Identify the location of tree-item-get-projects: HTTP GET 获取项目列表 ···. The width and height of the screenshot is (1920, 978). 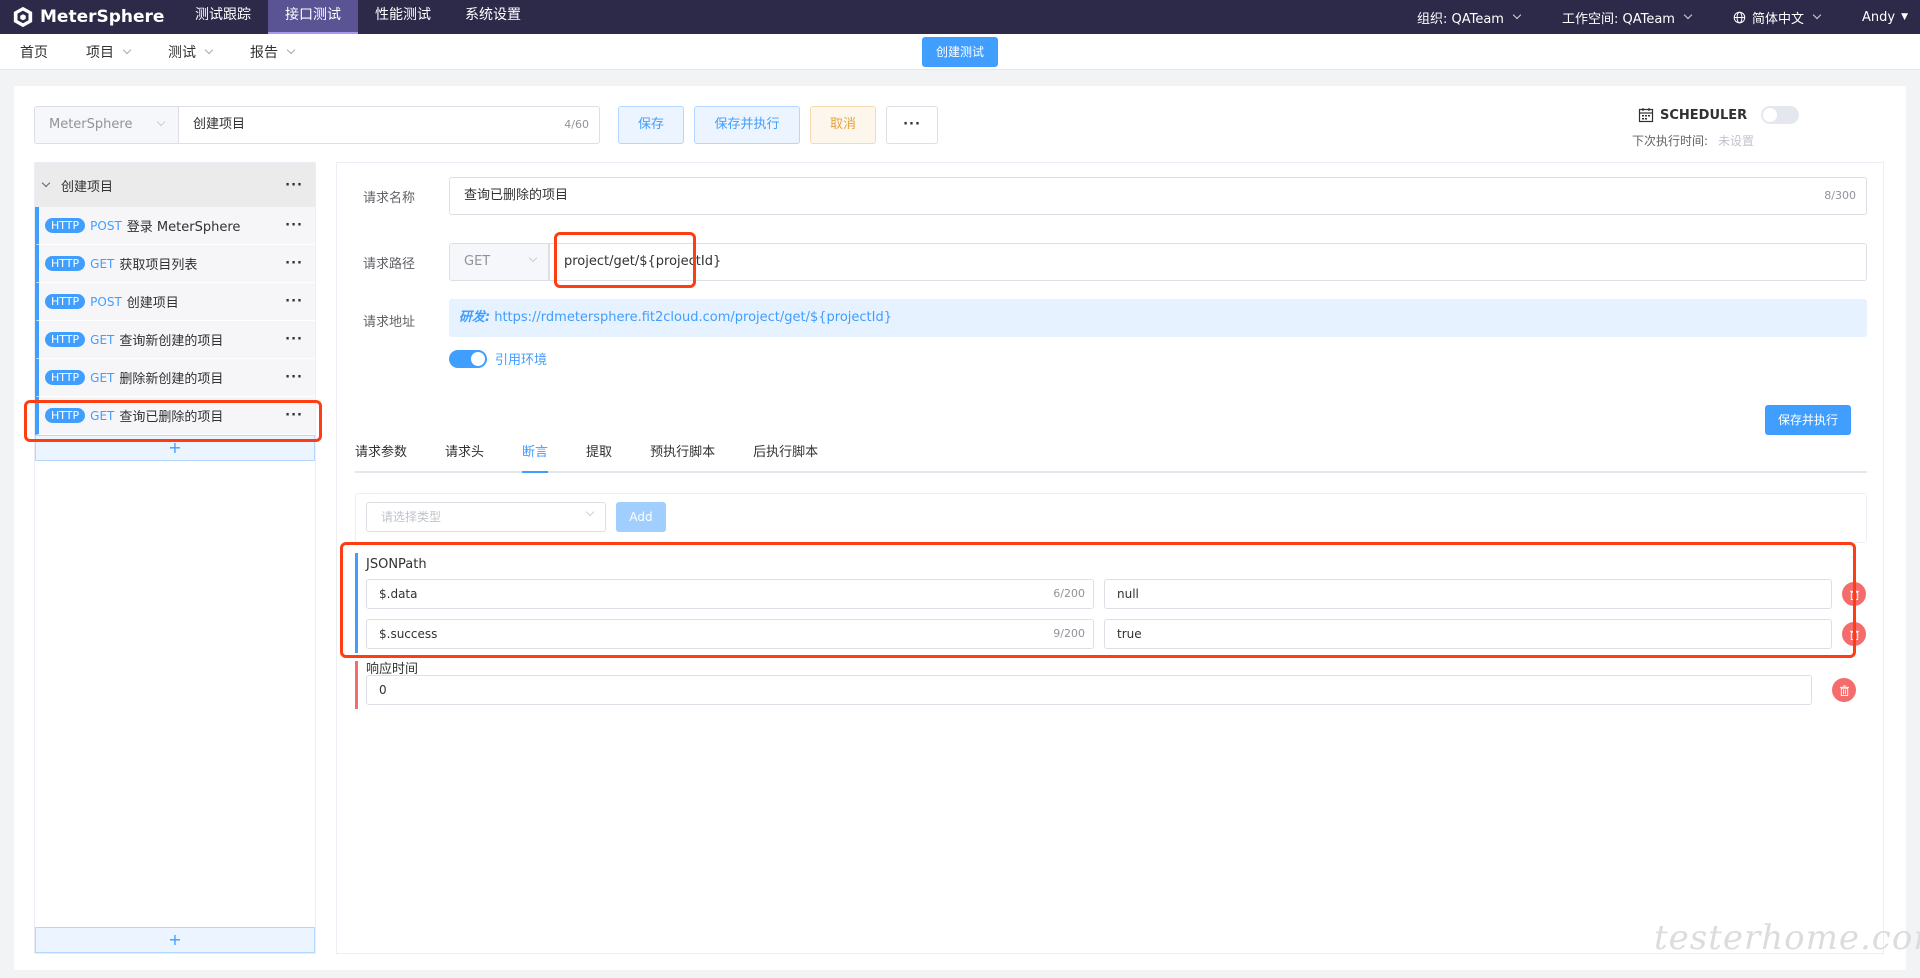
(175, 264).